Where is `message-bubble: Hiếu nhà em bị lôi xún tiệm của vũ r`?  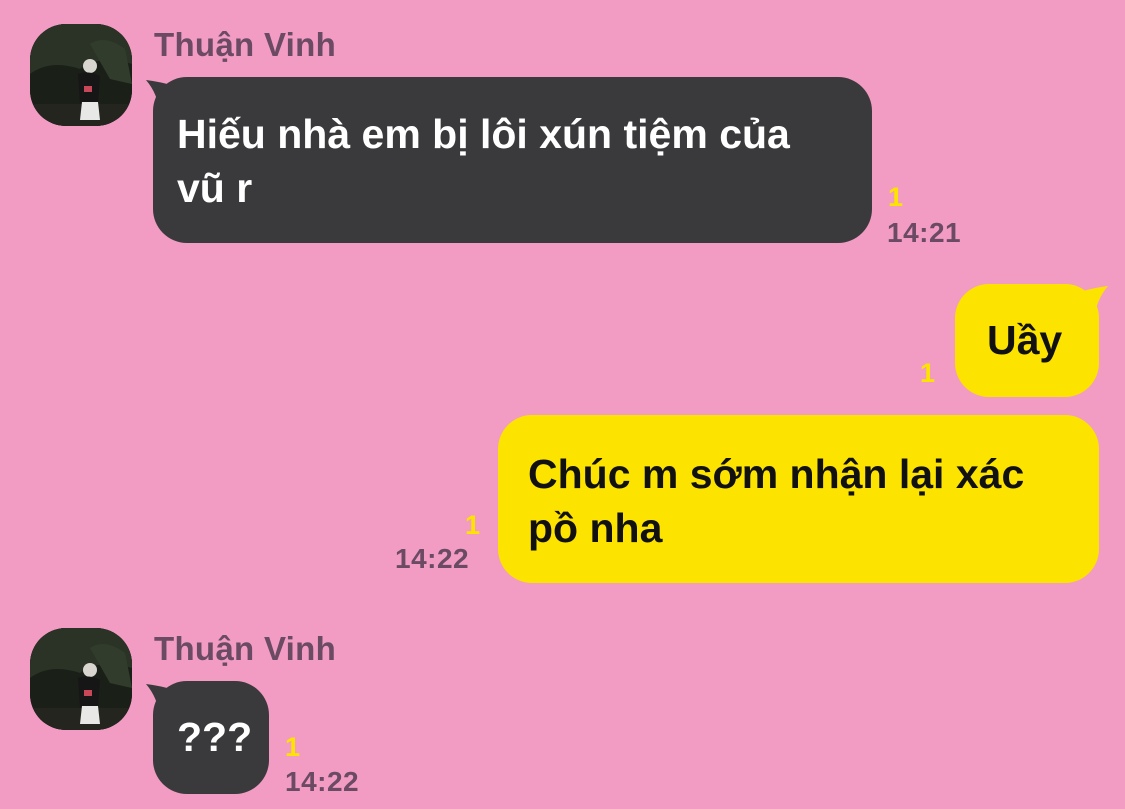
message-bubble: Hiếu nhà em bị lôi xún tiệm của vũ r is located at coordinates (512, 160).